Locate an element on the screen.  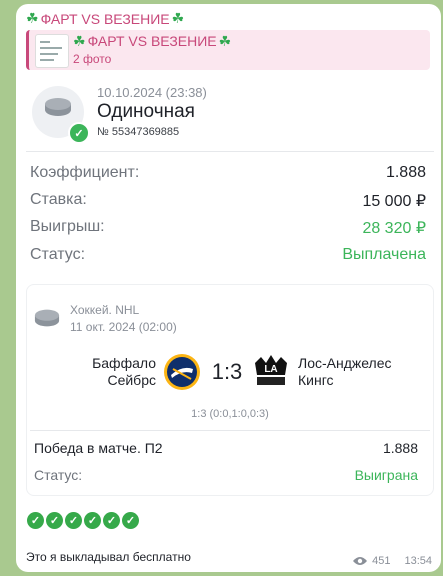
period-scores: 1:3 (0:0,1:0,0:3) is located at coordinates (230, 414).